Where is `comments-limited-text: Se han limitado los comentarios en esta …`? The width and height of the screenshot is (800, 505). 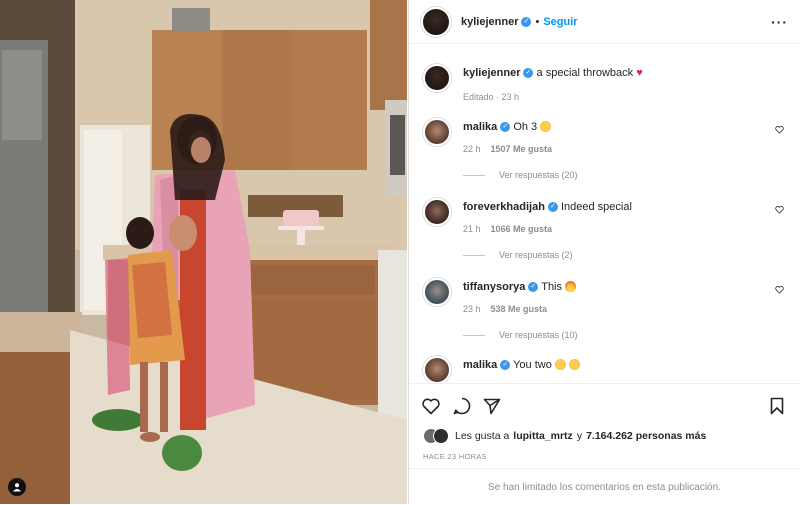 comments-limited-text: Se han limitado los comentarios en esta … is located at coordinates (604, 487).